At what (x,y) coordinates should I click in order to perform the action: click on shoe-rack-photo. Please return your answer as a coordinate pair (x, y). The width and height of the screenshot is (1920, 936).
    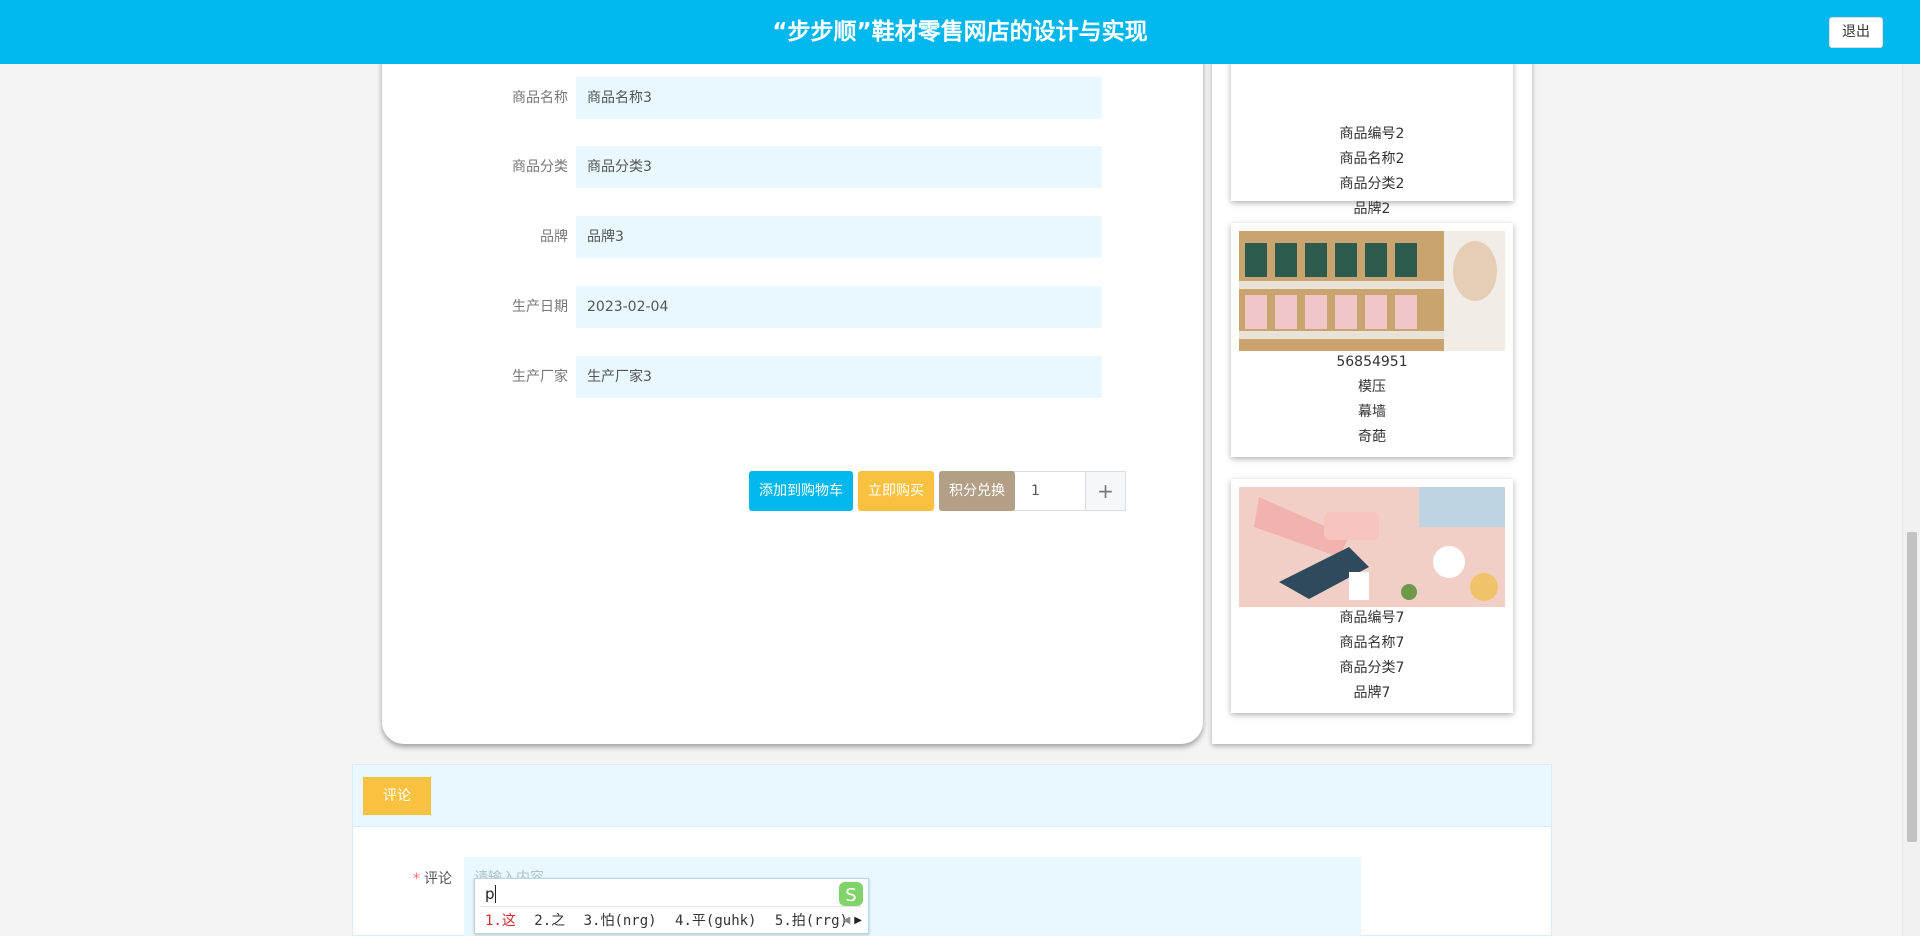
    Looking at the image, I should click on (1372, 291).